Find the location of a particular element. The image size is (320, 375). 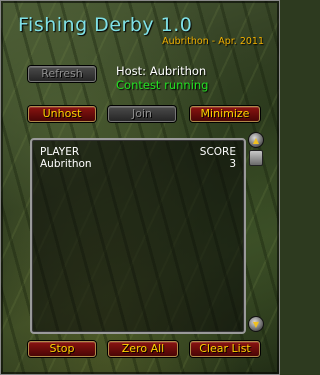

minimize-button: Minimize is located at coordinates (225, 114).